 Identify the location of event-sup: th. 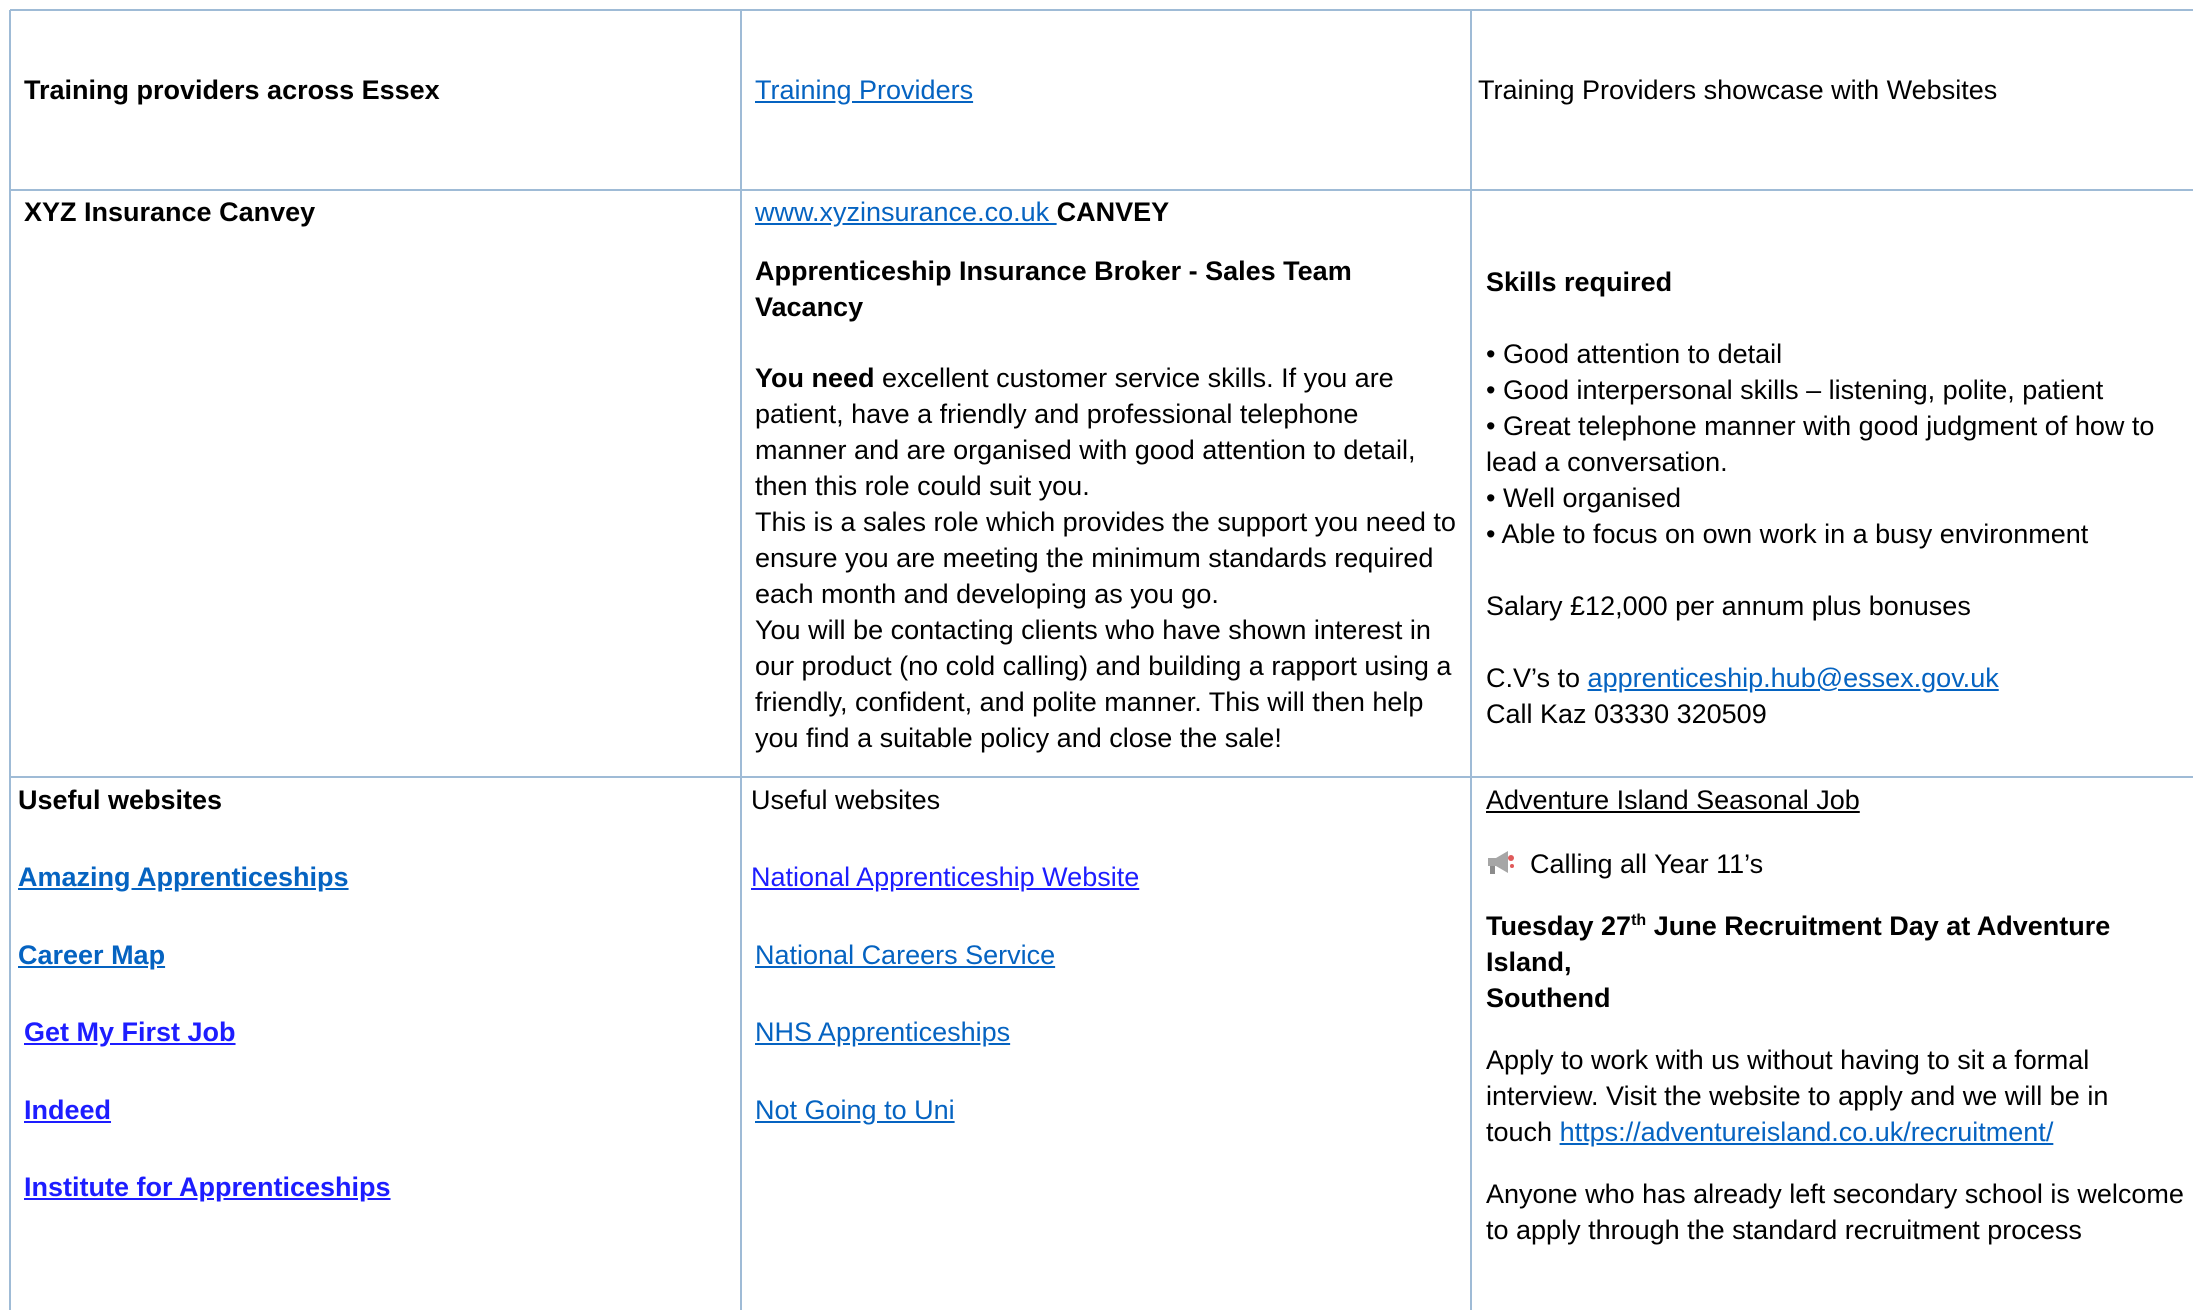
(1639, 920).